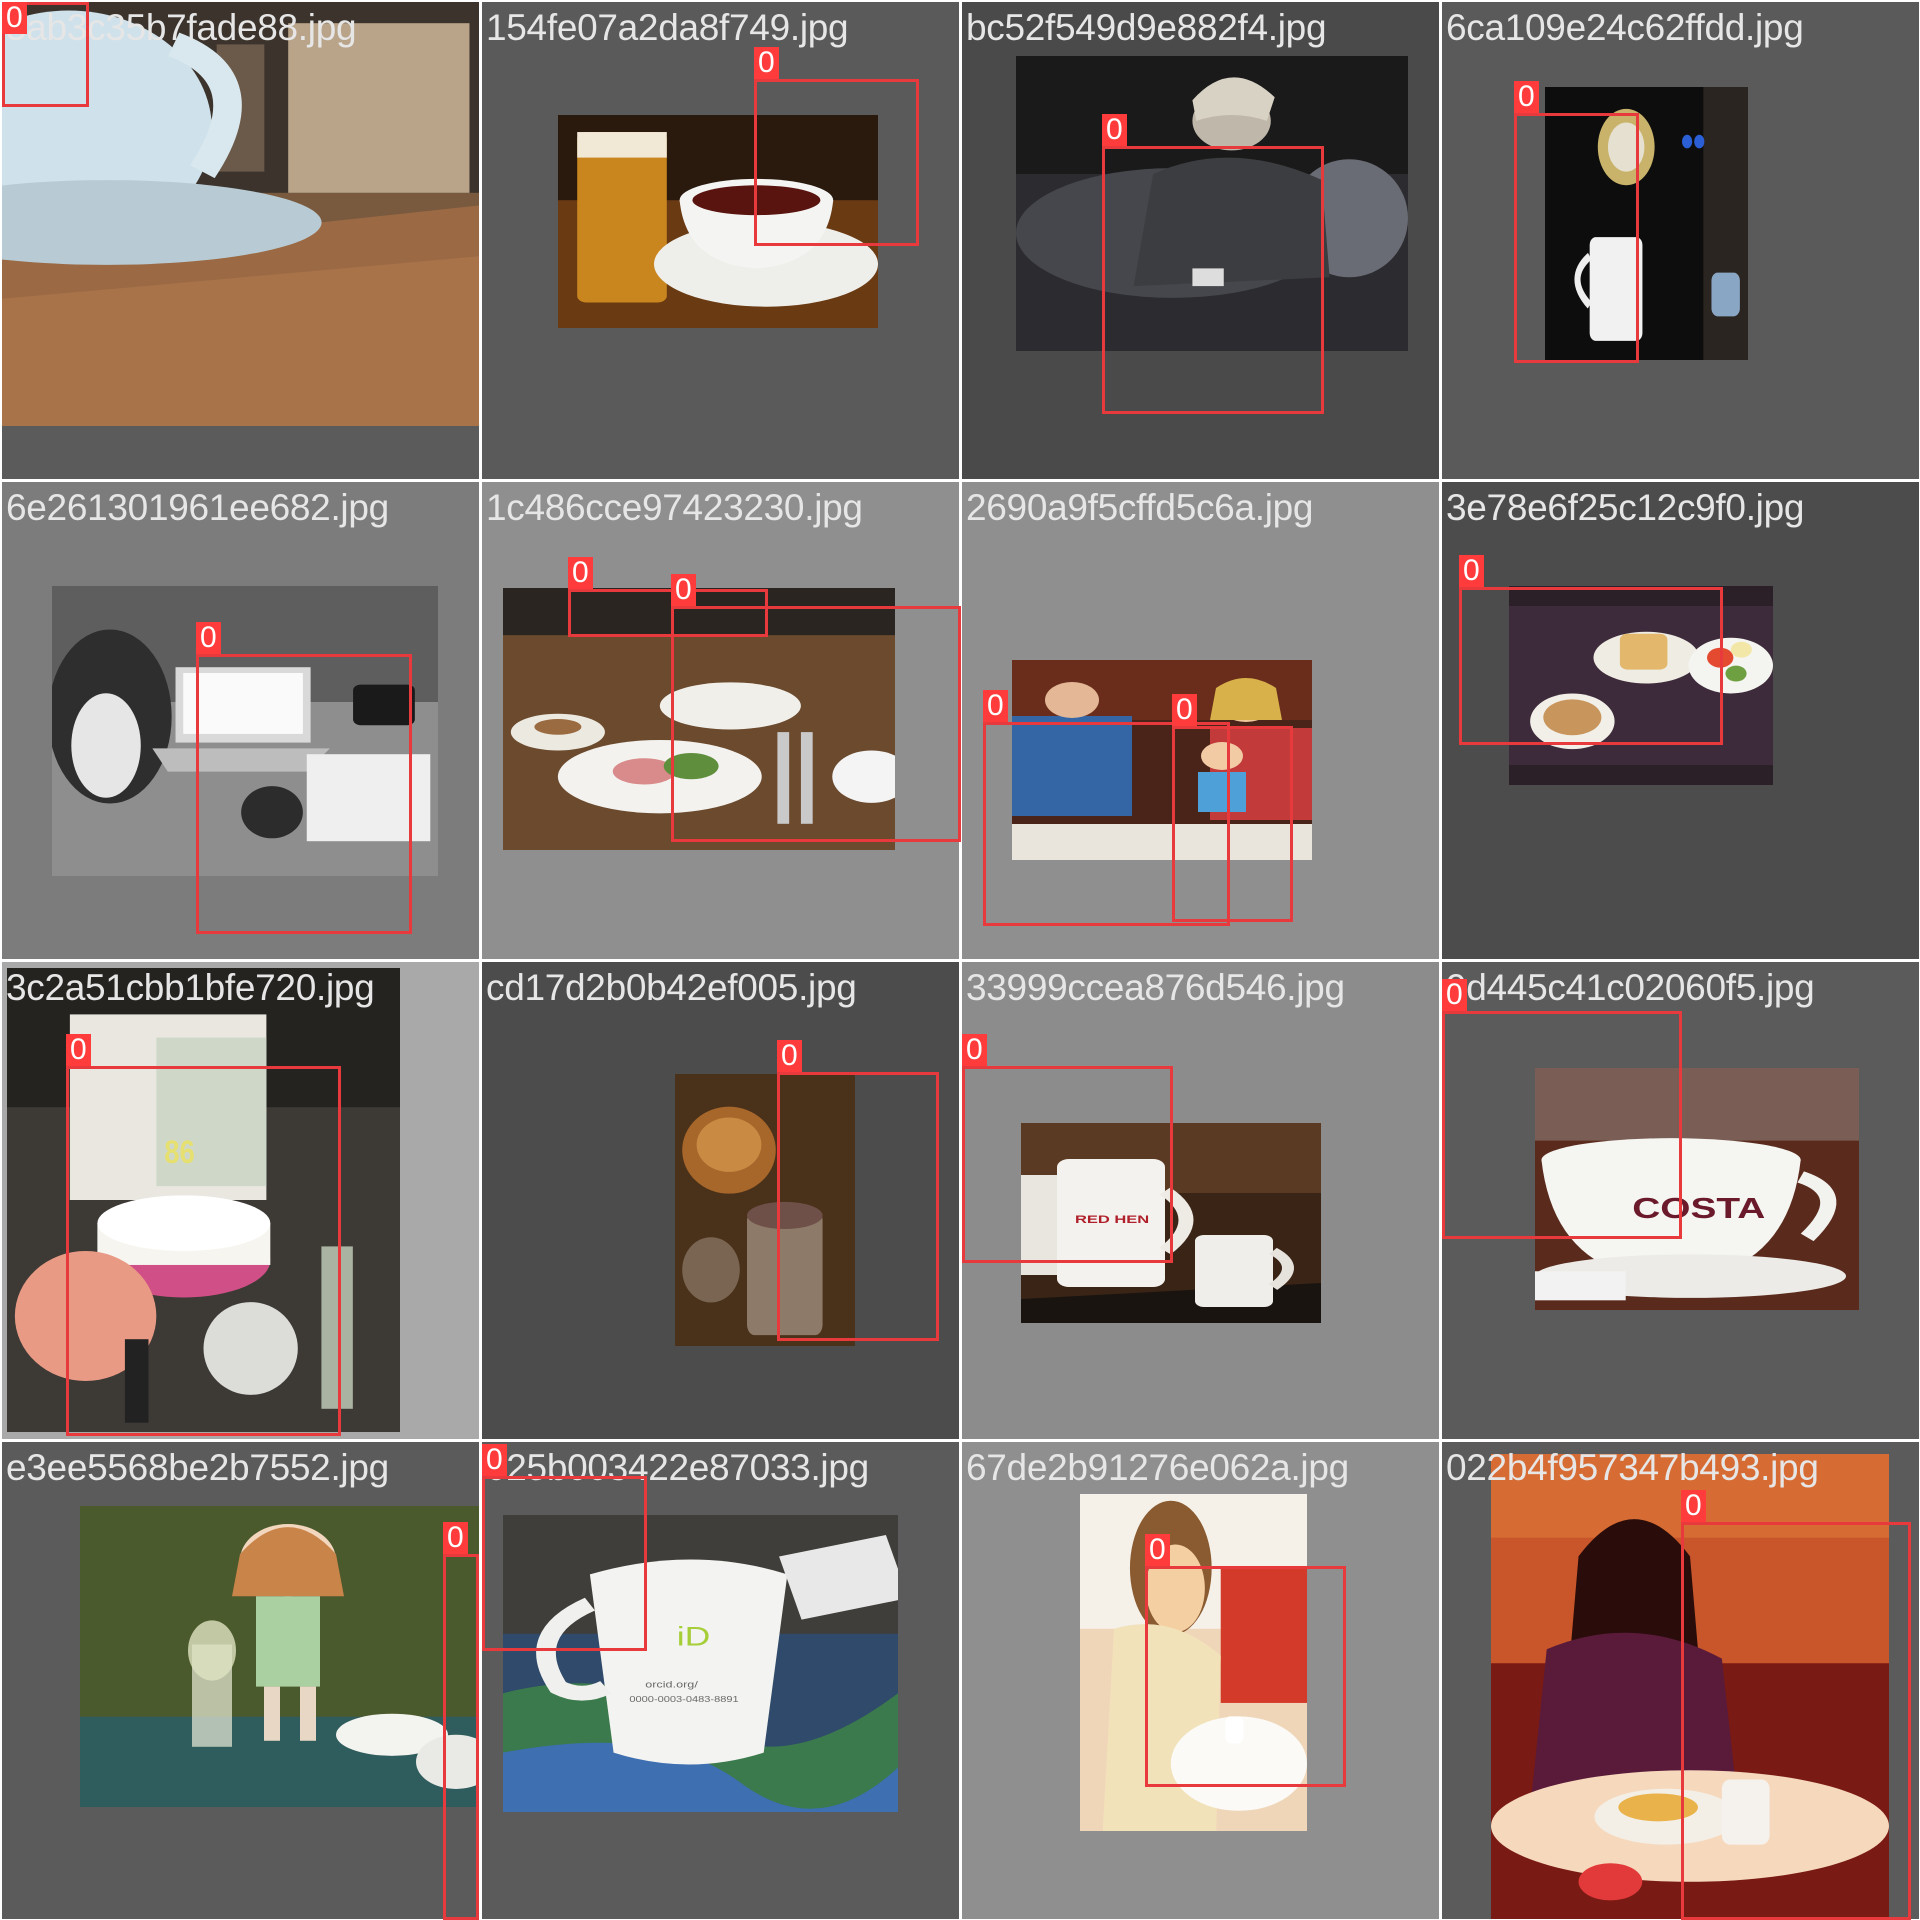 The width and height of the screenshot is (1920, 1920). What do you see at coordinates (671, 987) in the screenshot?
I see `tile-filename: cd17d2b0b42ef005.jpg` at bounding box center [671, 987].